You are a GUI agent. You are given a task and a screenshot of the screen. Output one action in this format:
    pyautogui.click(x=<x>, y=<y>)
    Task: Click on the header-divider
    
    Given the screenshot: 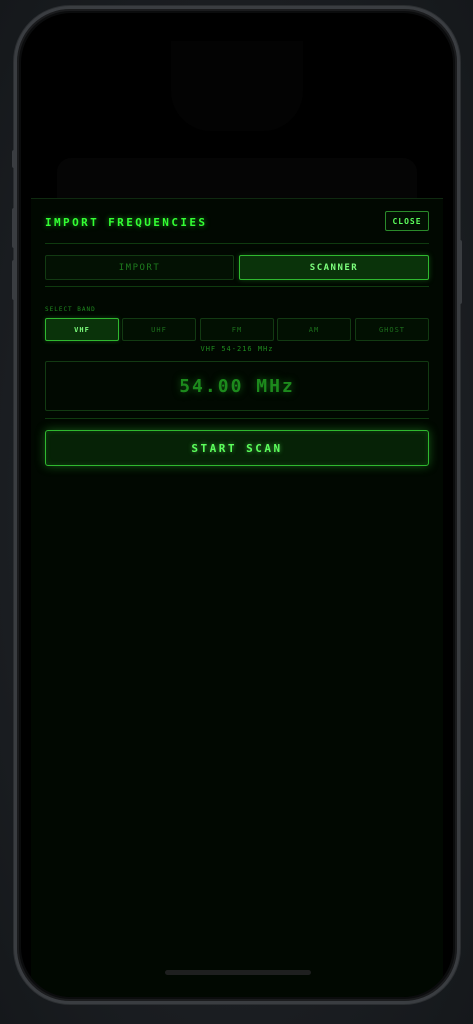 What is the action you would take?
    pyautogui.click(x=237, y=243)
    